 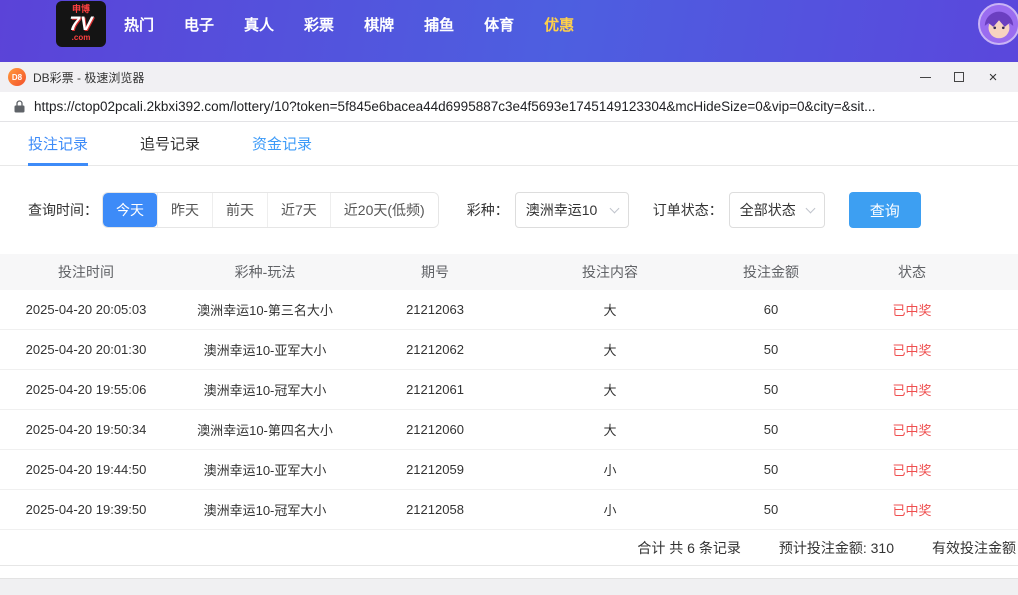 What do you see at coordinates (559, 24) in the screenshot?
I see `nav-item-promo: 优惠` at bounding box center [559, 24].